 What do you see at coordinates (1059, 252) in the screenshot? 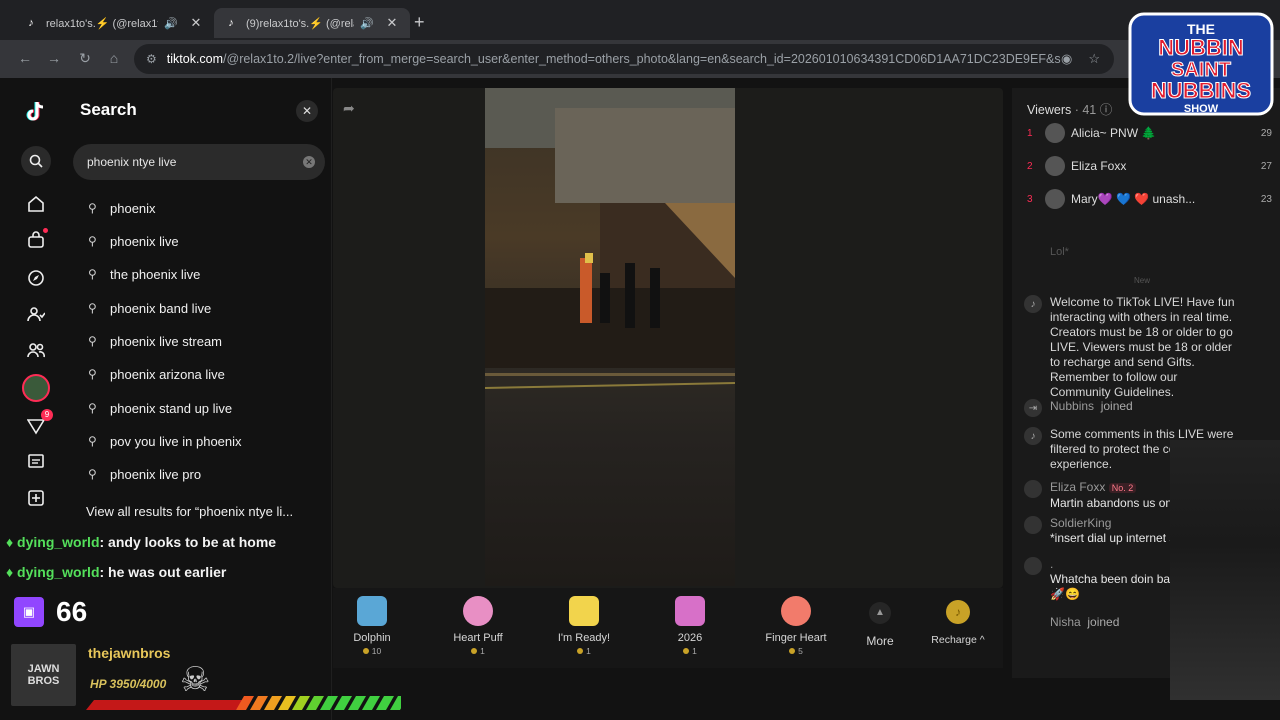
I see `faded-comment: Lol*` at bounding box center [1059, 252].